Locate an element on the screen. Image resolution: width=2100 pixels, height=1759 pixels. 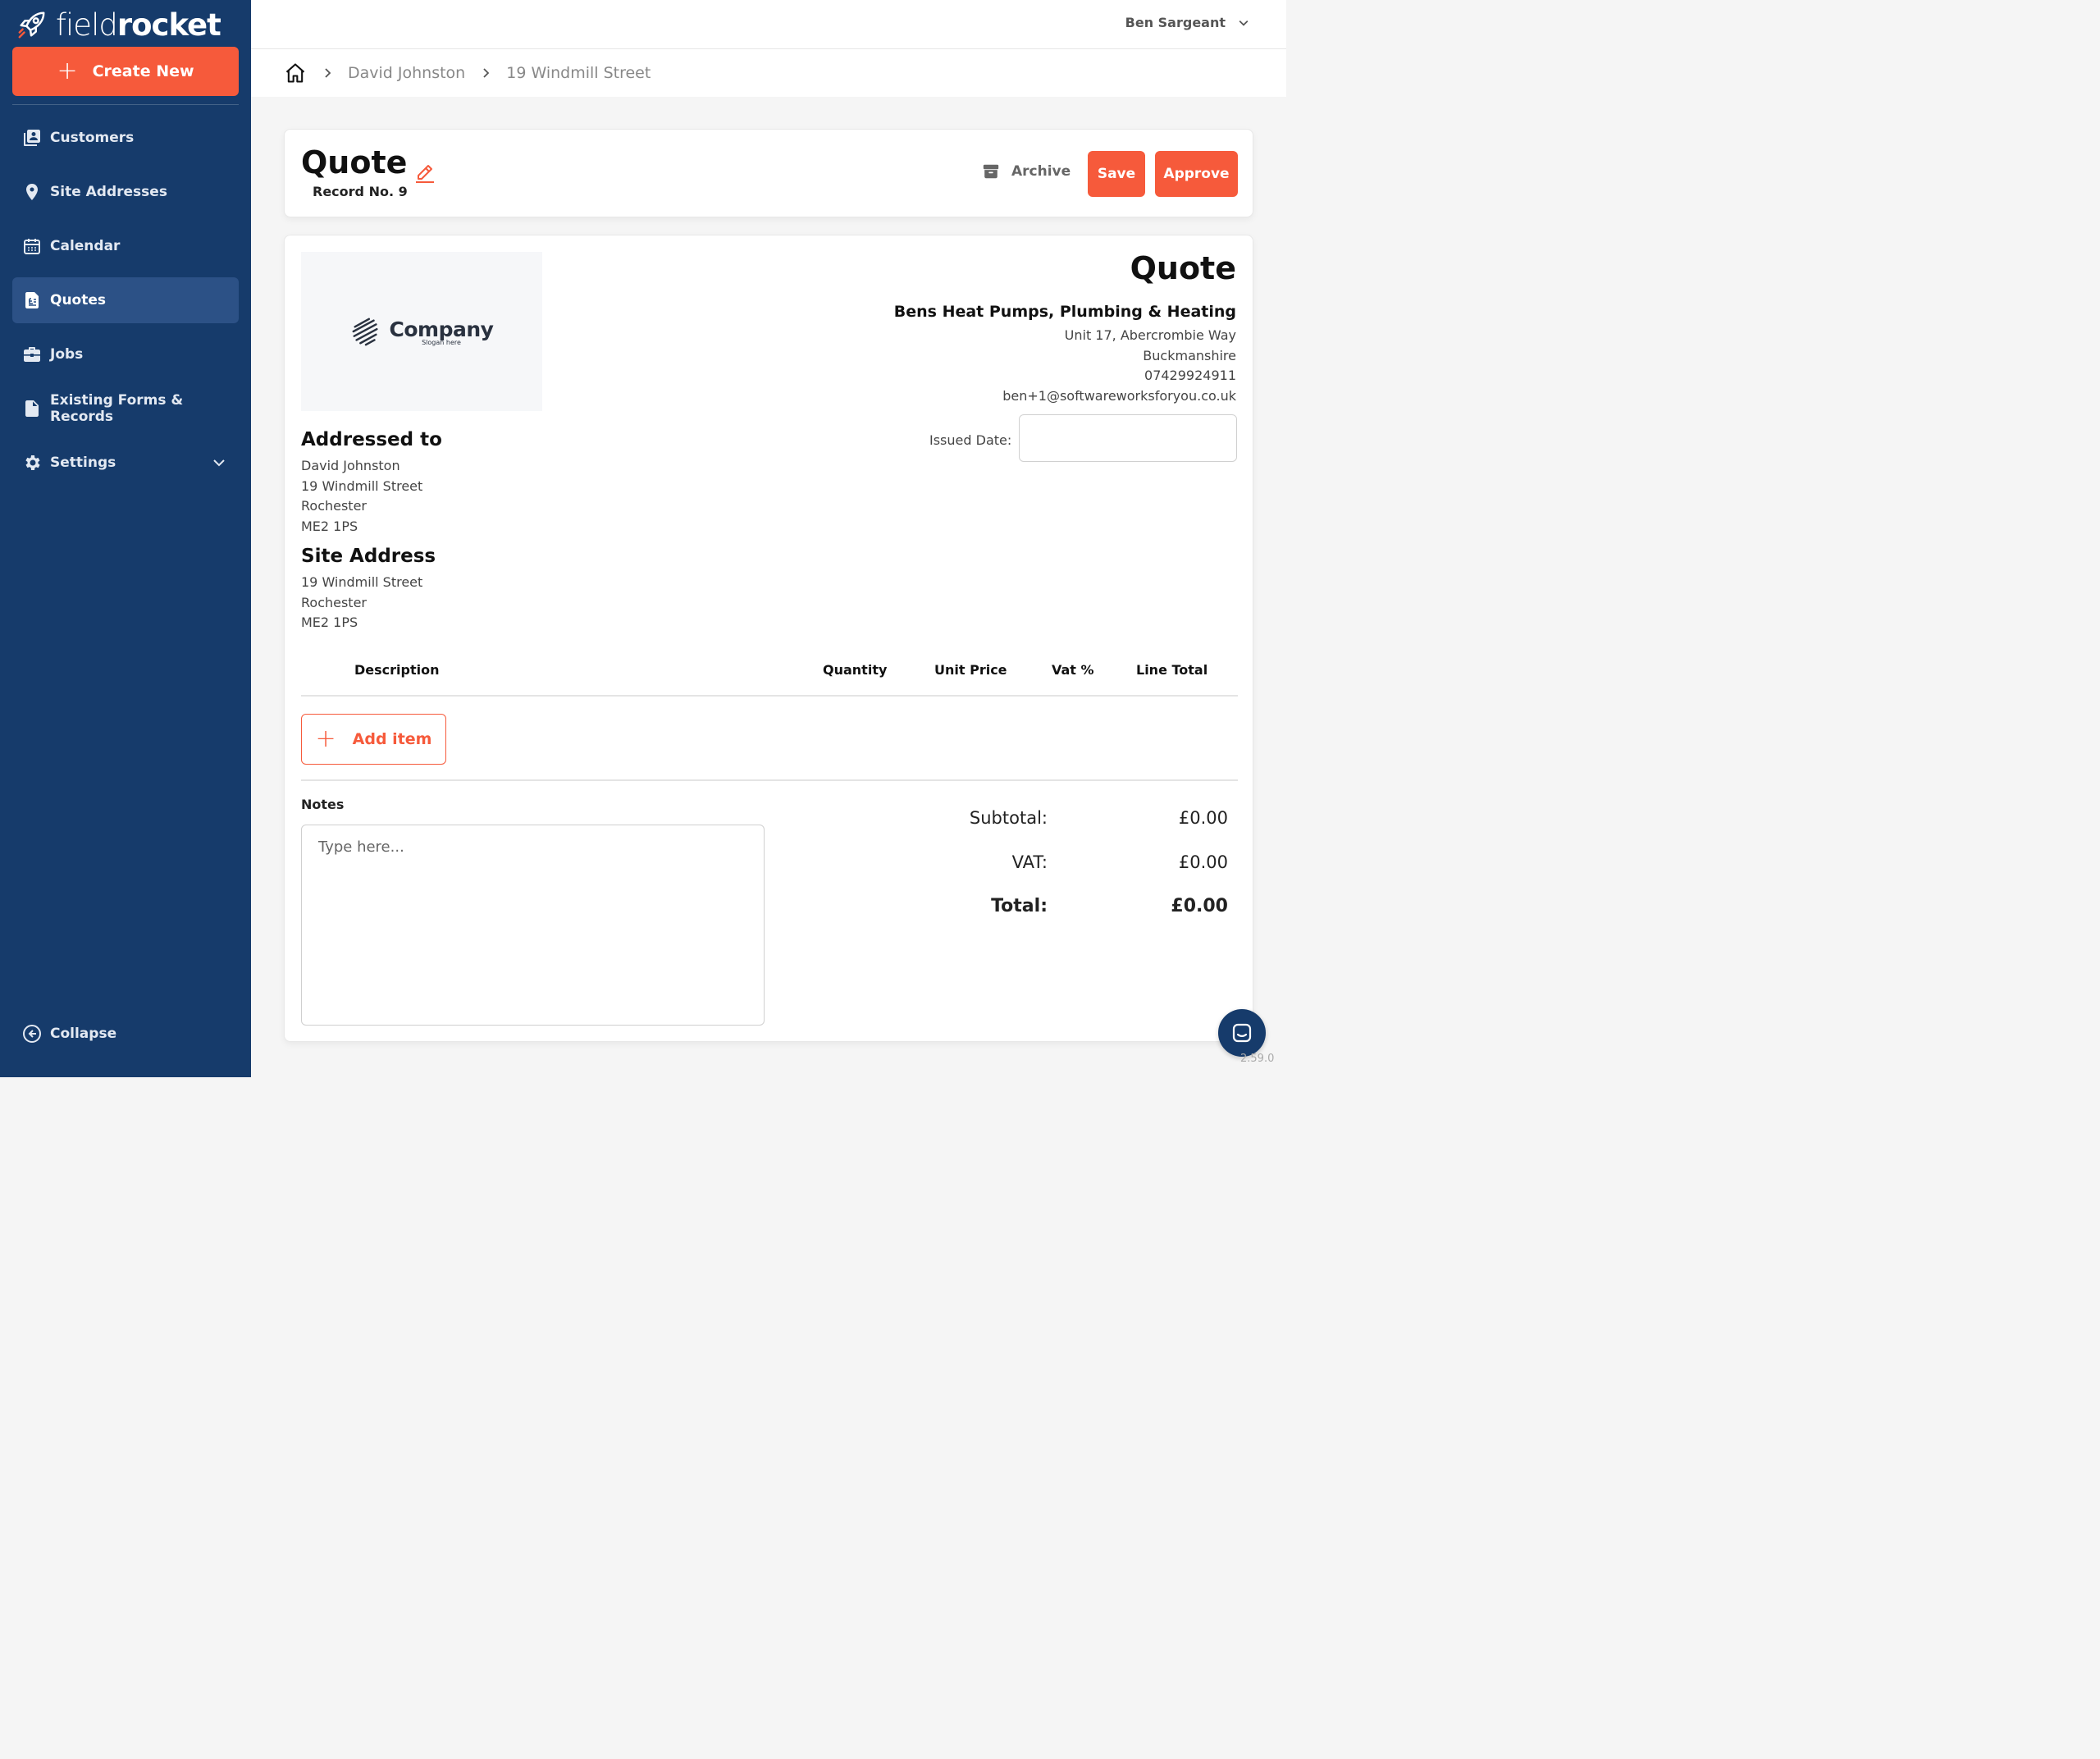
company-name: Company is located at coordinates (441, 329).